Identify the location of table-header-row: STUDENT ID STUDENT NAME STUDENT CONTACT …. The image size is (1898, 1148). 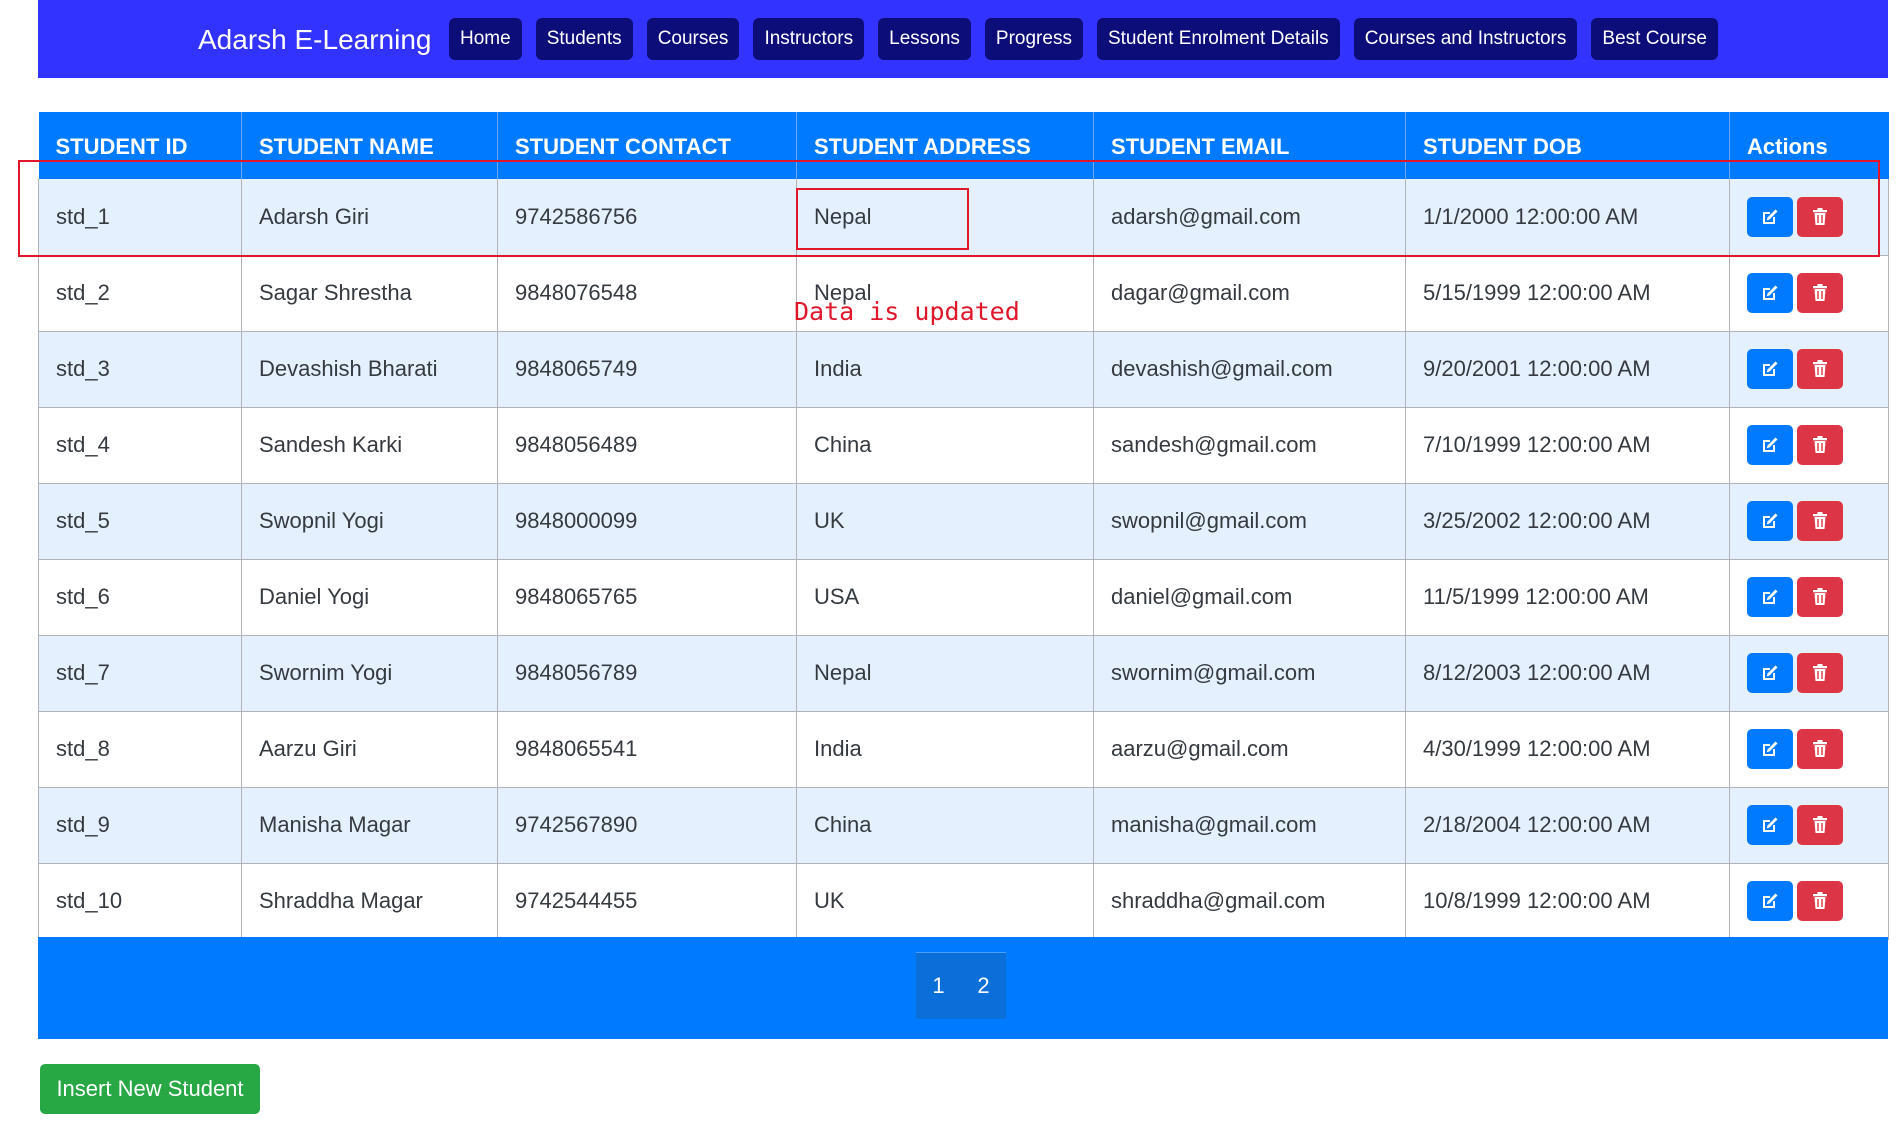
(963, 145).